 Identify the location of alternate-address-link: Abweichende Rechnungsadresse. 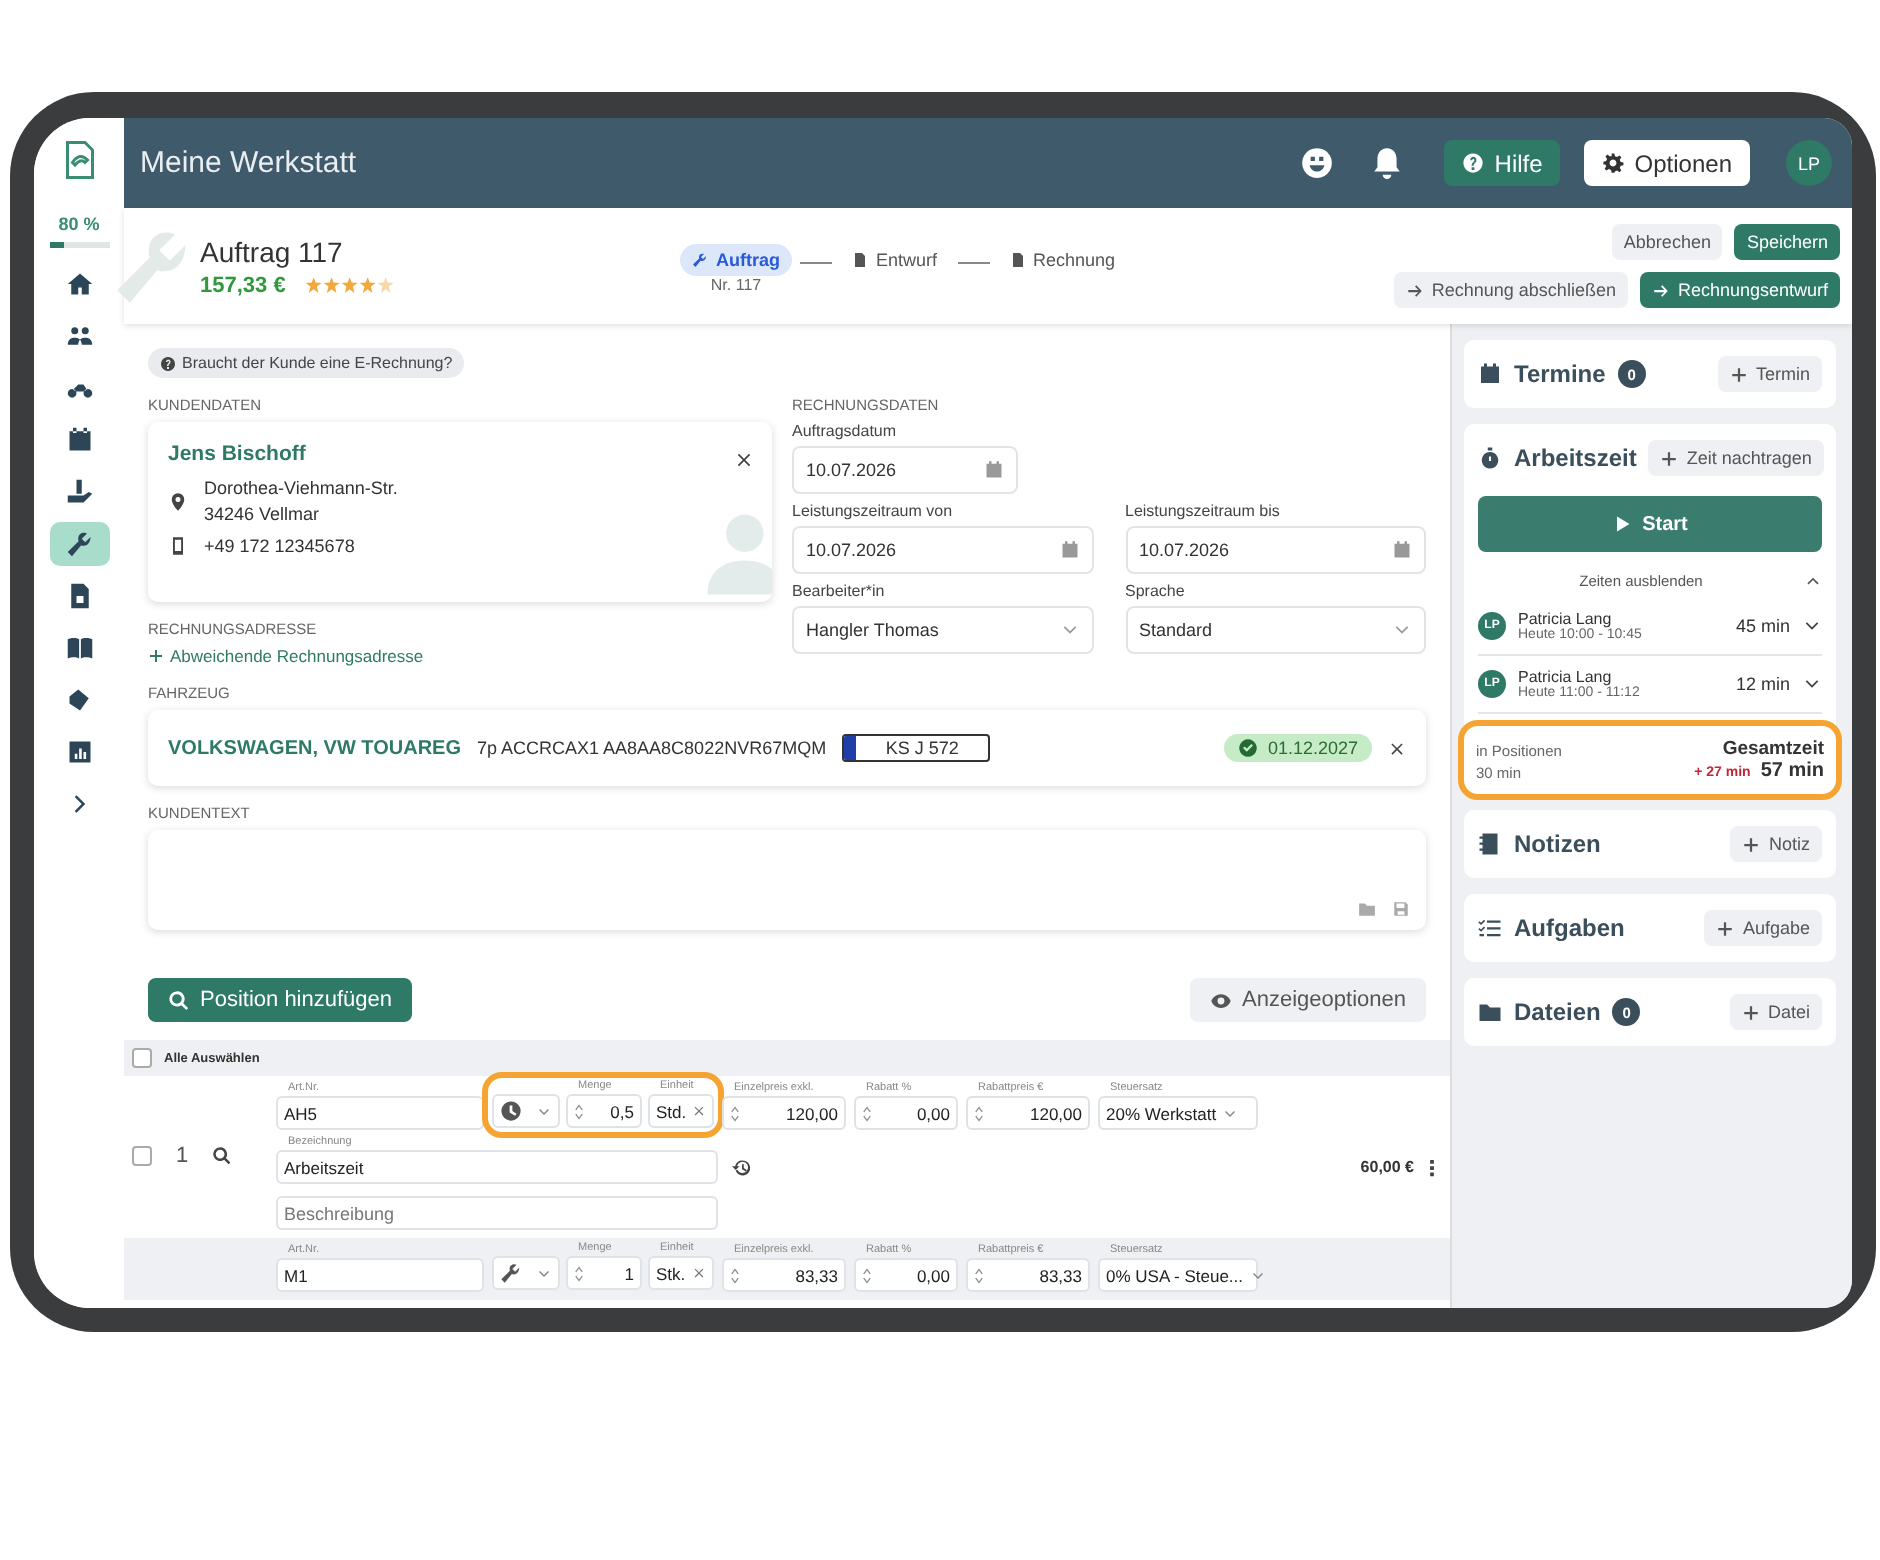
(460, 656).